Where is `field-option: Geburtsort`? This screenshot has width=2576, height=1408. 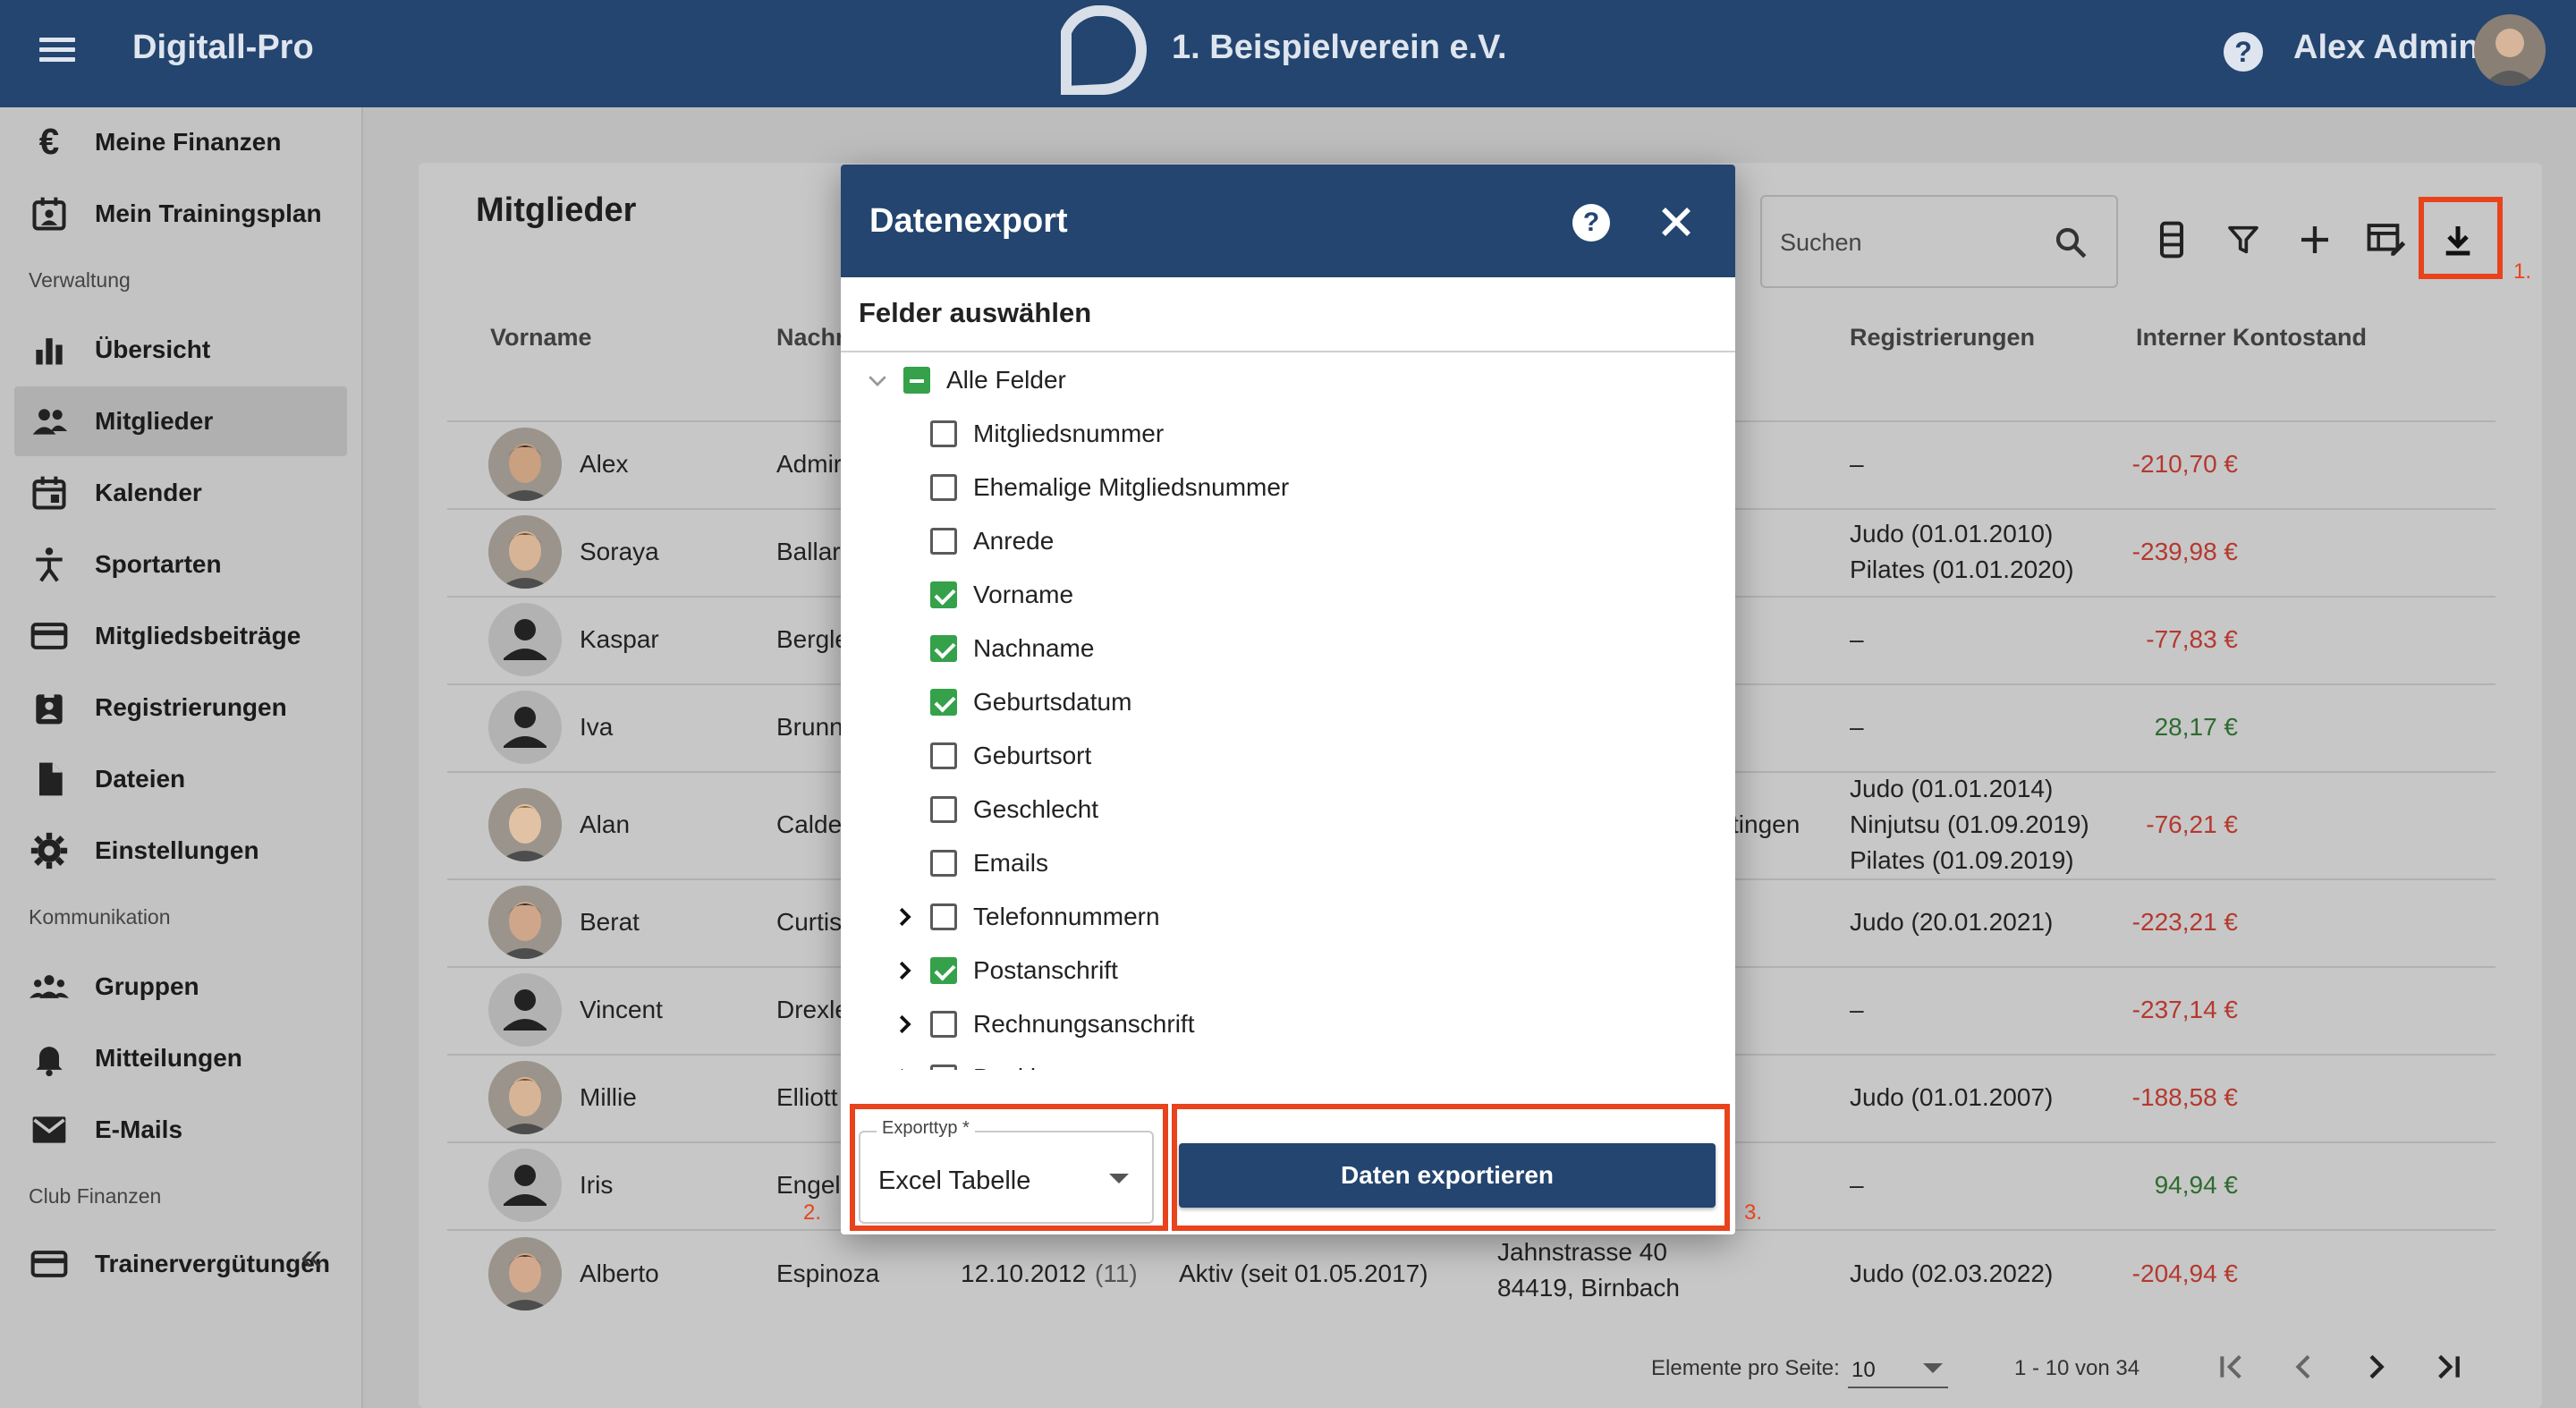 field-option: Geburtsort is located at coordinates (1010, 756).